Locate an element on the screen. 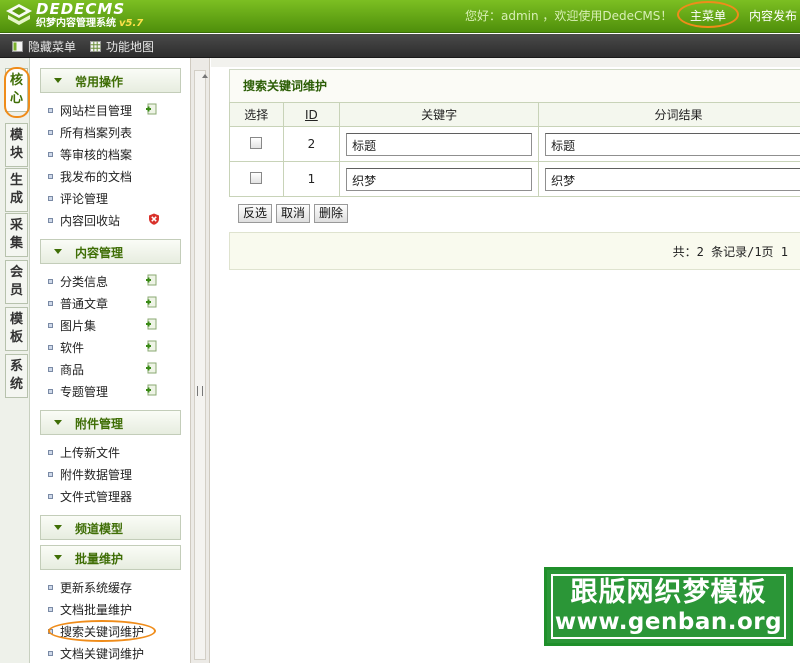  menu-item-batch-docs: 文档批量维护 is located at coordinates (115, 609).